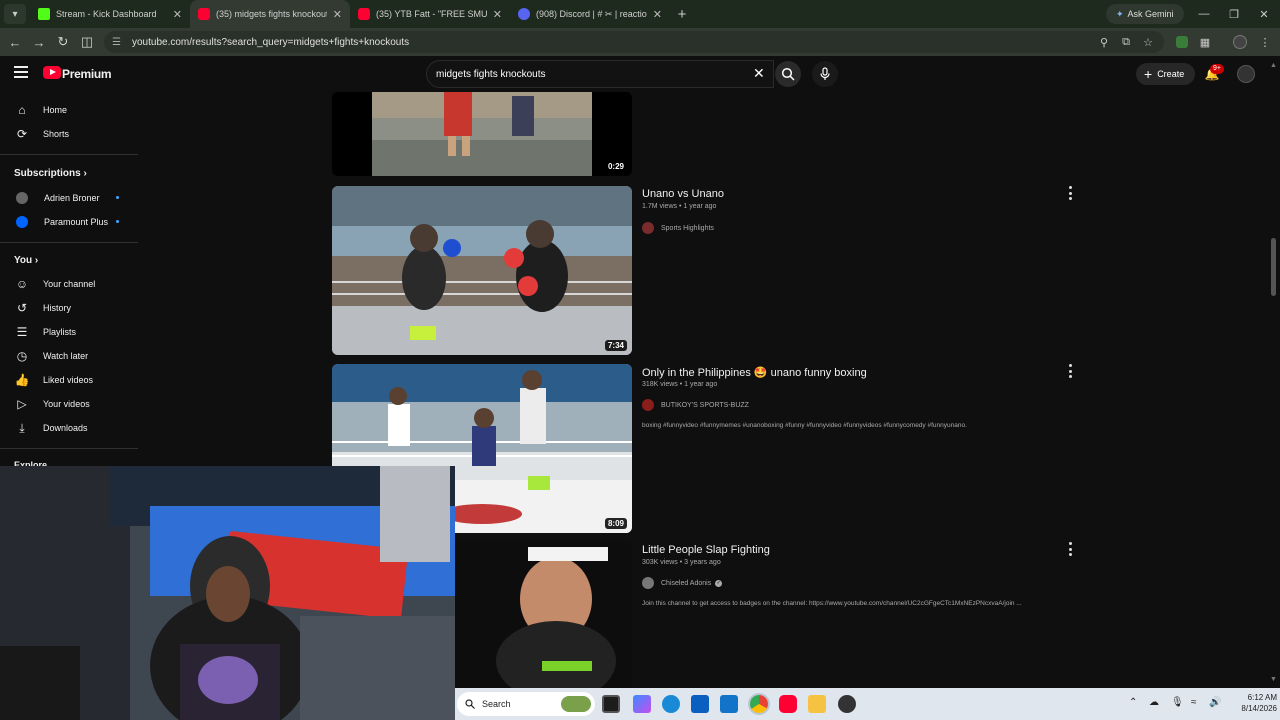  I want to click on account-avatar, so click(1246, 74).